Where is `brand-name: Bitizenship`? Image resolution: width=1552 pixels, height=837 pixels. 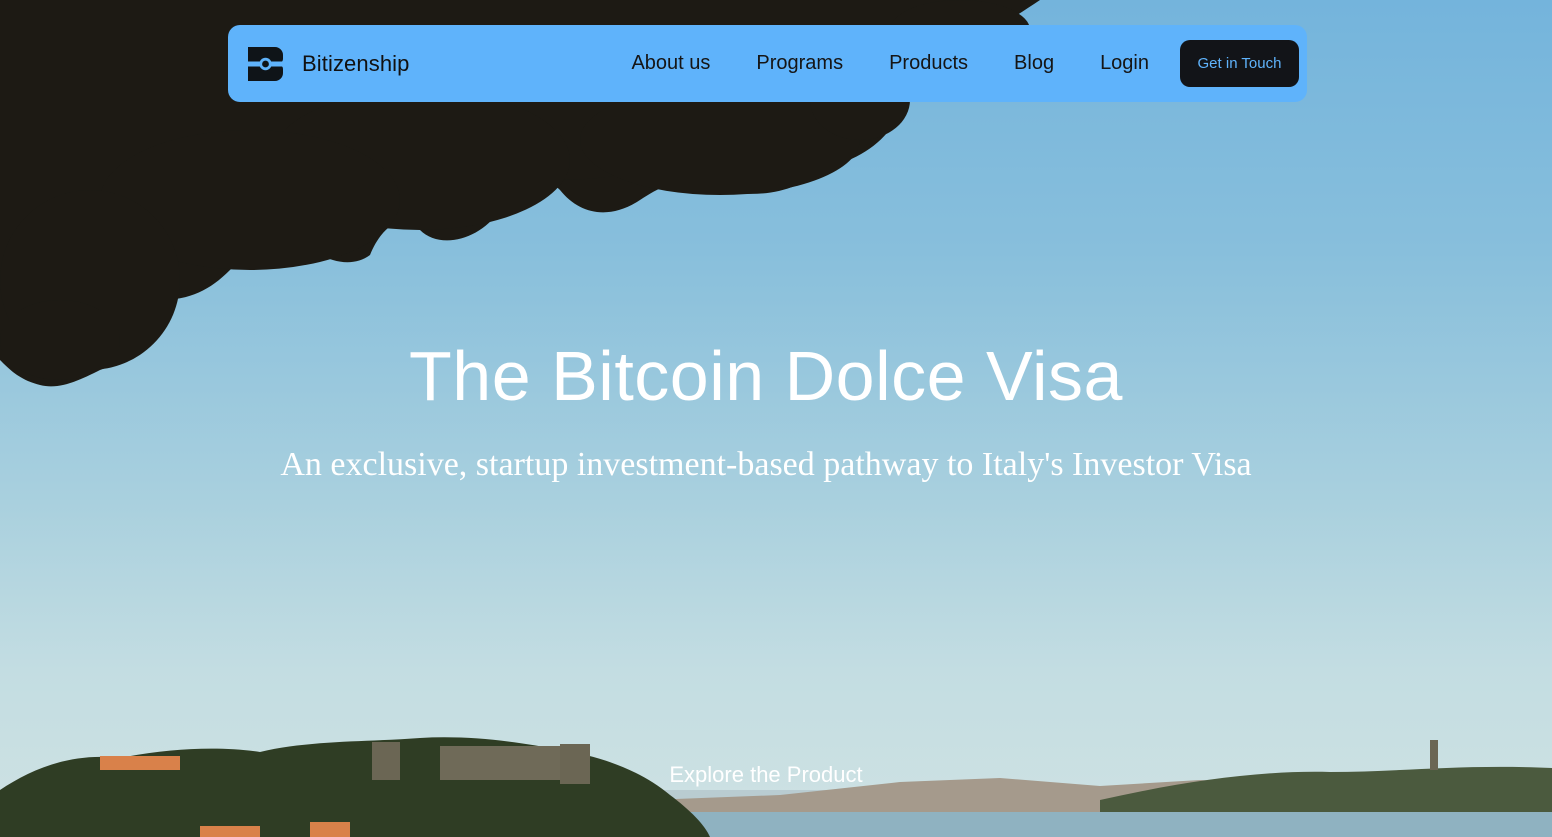 brand-name: Bitizenship is located at coordinates (356, 63).